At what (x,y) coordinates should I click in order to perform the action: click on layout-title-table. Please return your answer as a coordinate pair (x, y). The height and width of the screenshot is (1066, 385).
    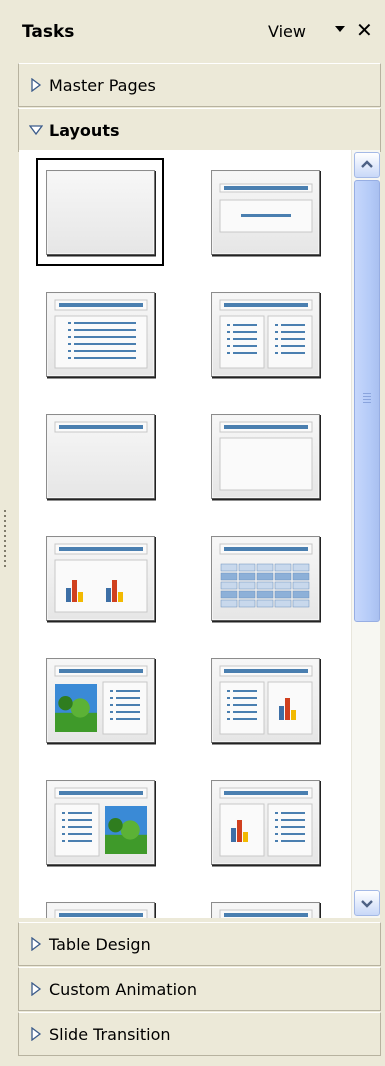
    Looking at the image, I should click on (266, 580).